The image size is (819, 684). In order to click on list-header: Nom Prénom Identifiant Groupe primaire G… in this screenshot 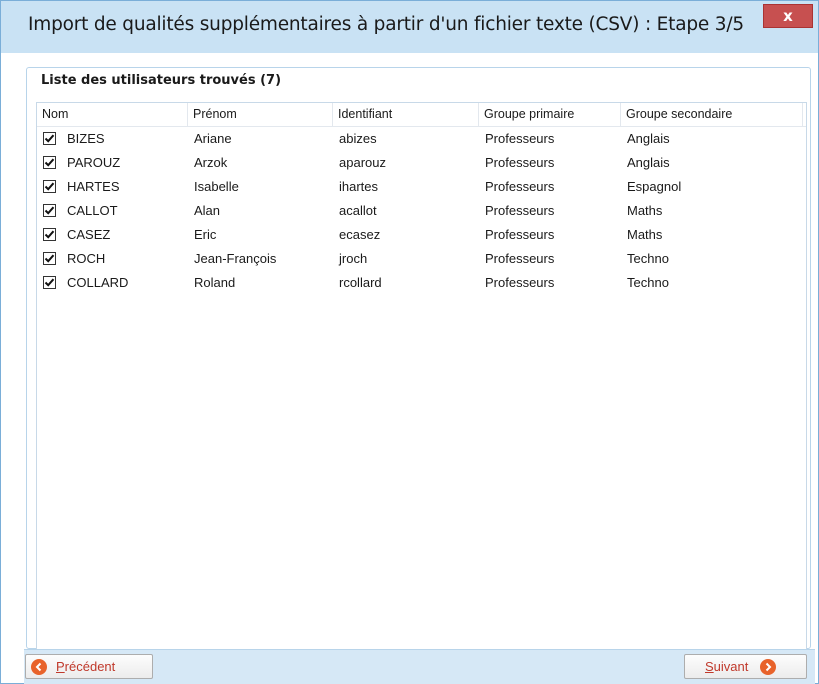, I will do `click(421, 115)`.